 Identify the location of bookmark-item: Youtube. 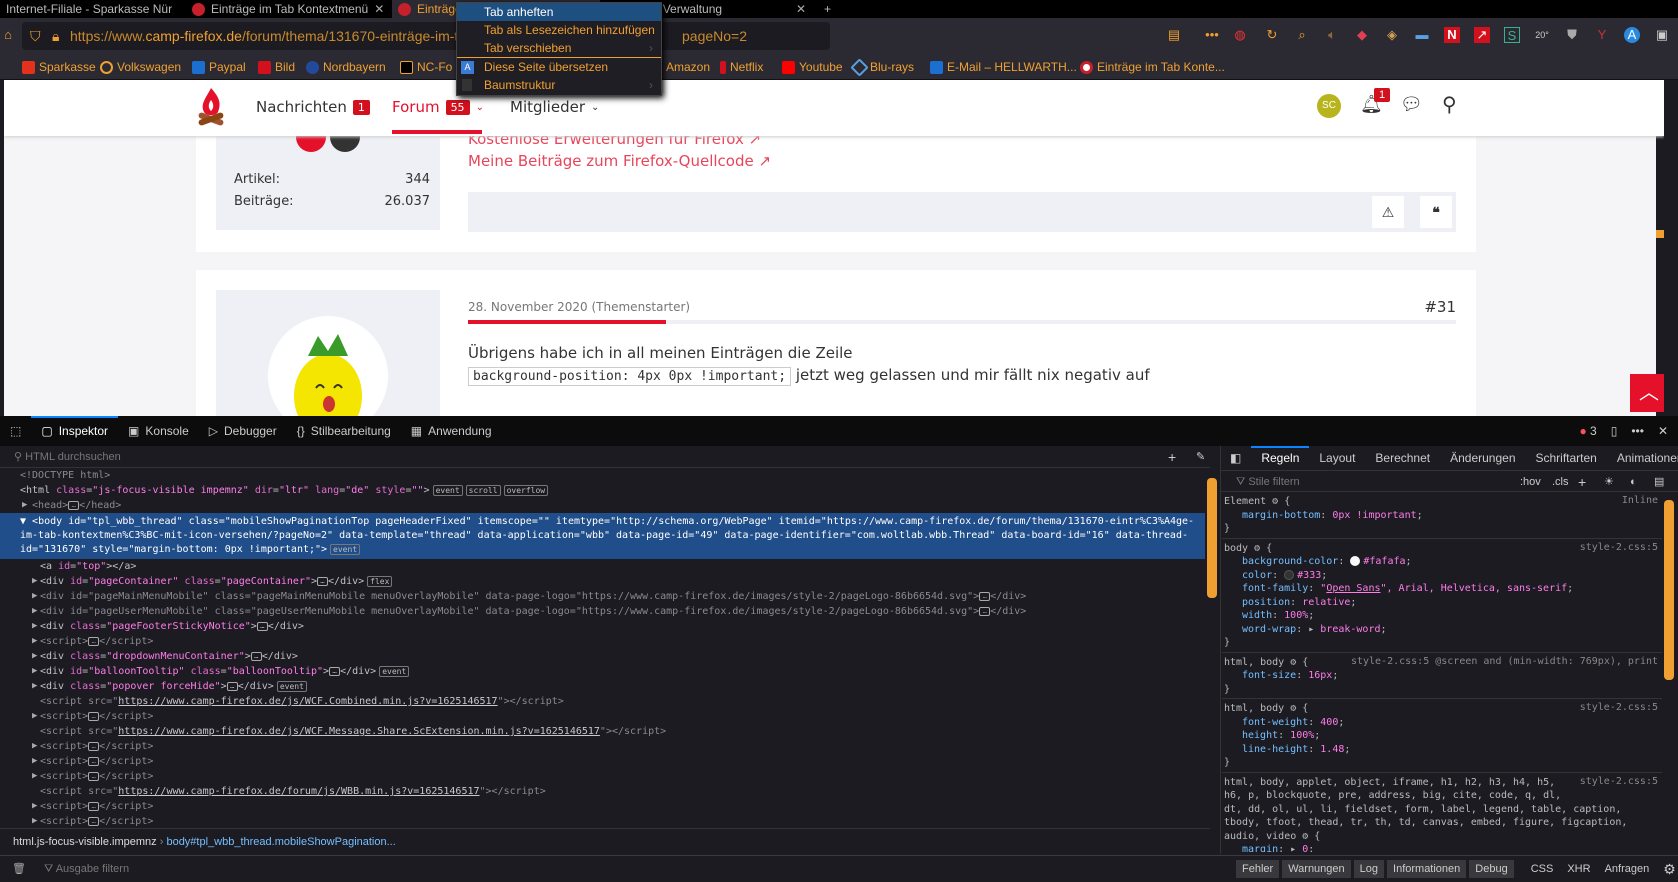
(812, 67).